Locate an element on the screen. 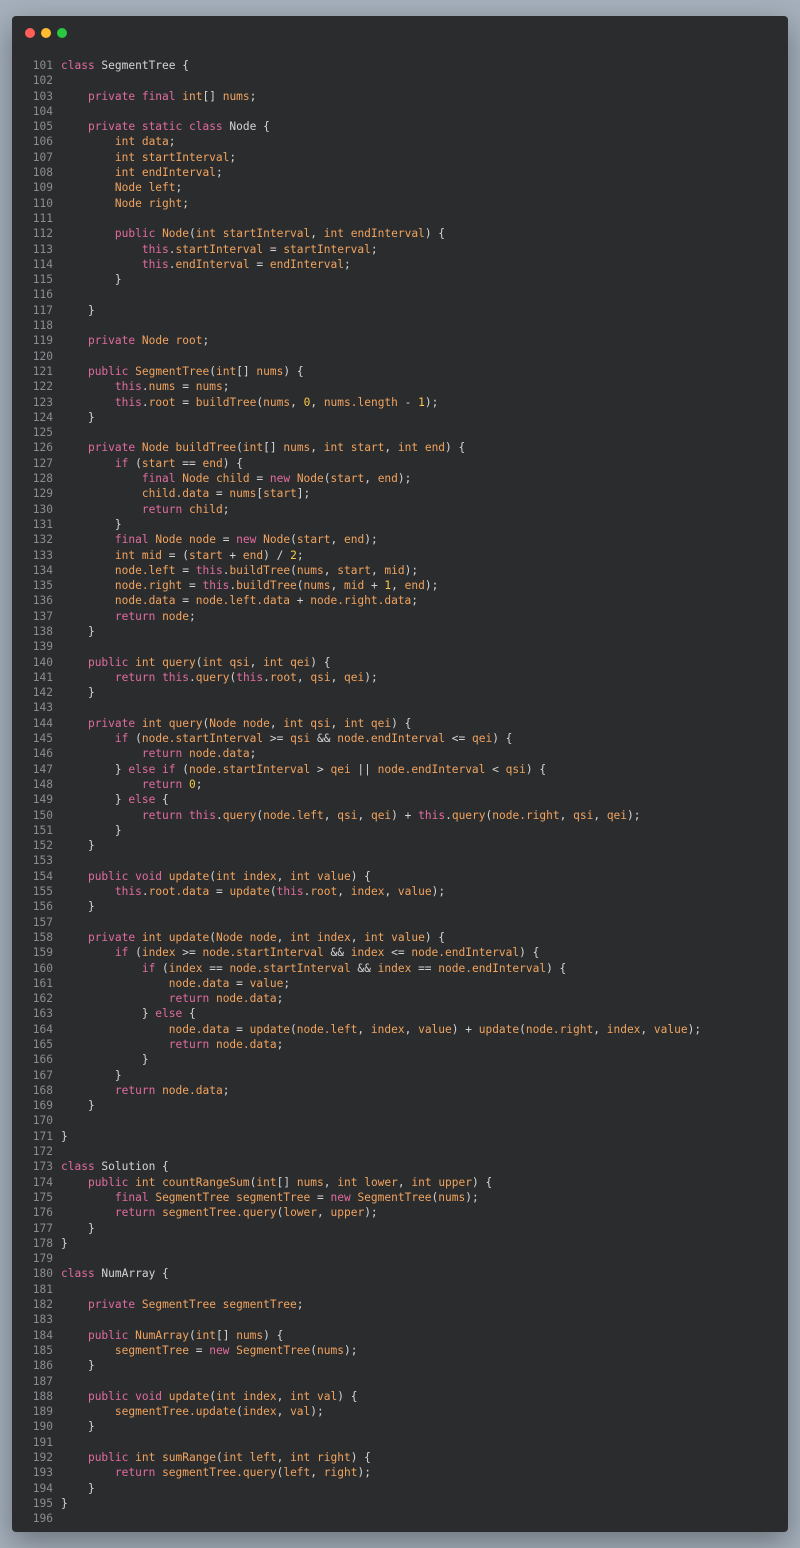 This screenshot has width=800, height=1548. code-token: public void is located at coordinates (125, 1396).